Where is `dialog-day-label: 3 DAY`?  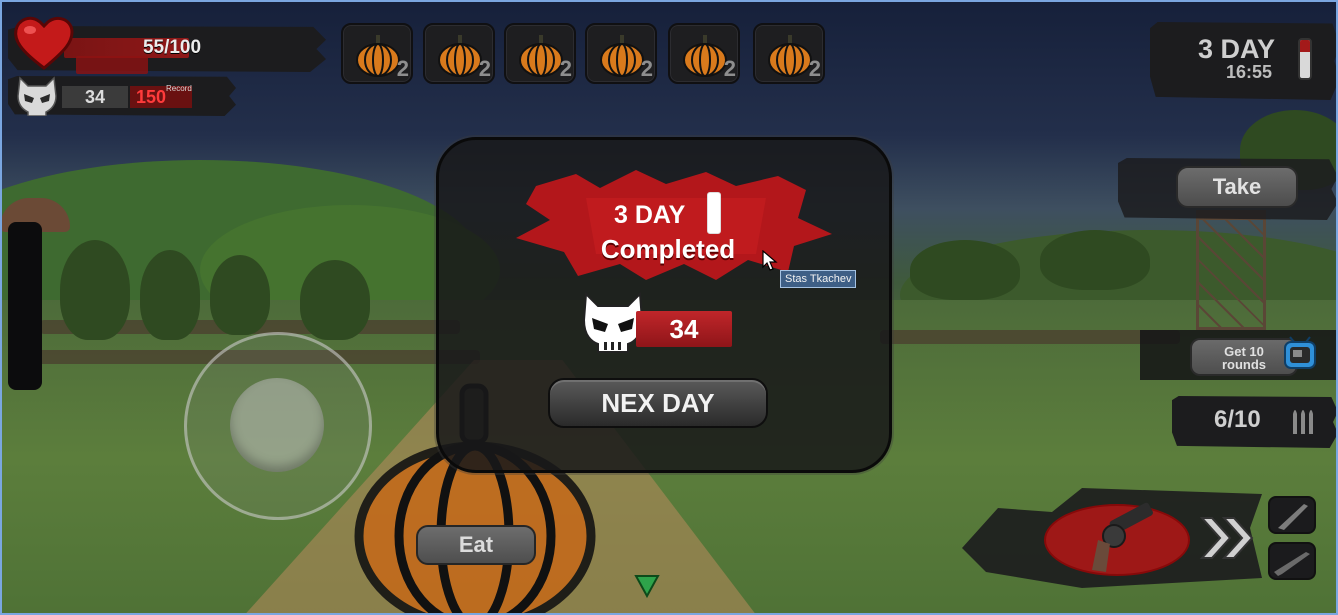
dialog-day-label: 3 DAY is located at coordinates (650, 215).